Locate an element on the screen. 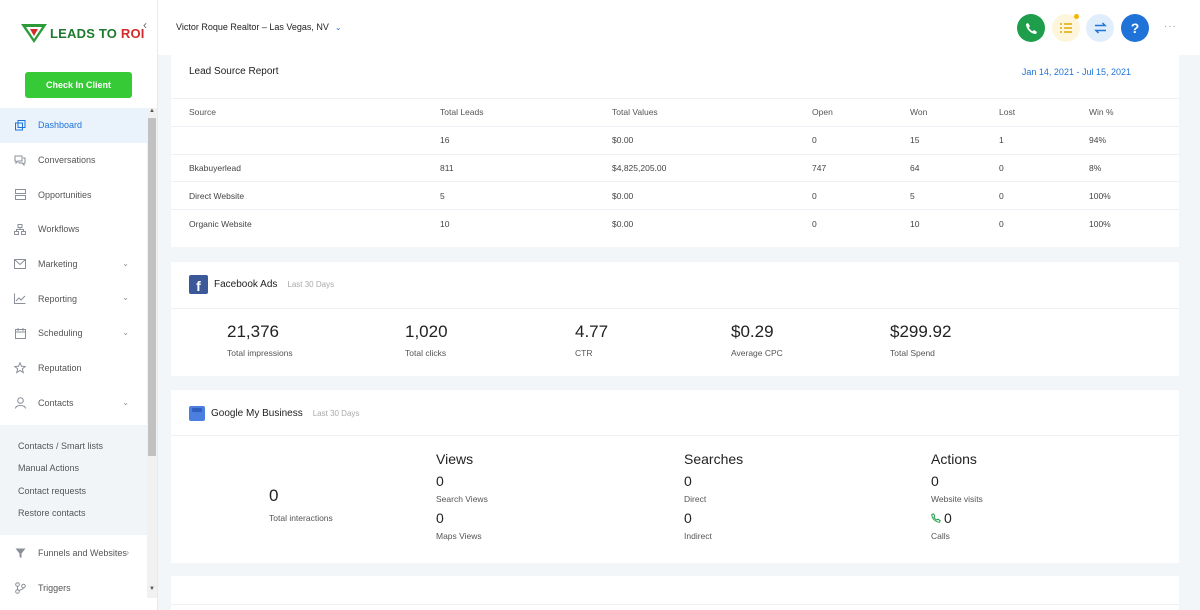 This screenshot has width=1200, height=610. subnav-item-restore-contacts: Restore contacts is located at coordinates (73, 513).